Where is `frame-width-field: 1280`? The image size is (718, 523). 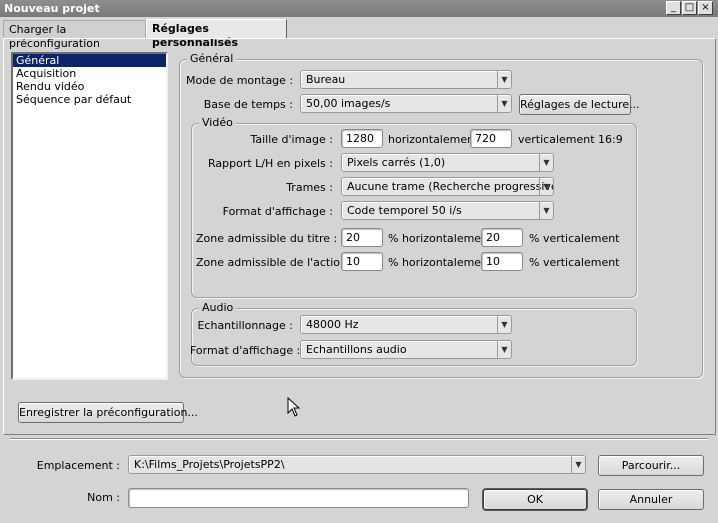
frame-width-field: 1280 is located at coordinates (362, 138).